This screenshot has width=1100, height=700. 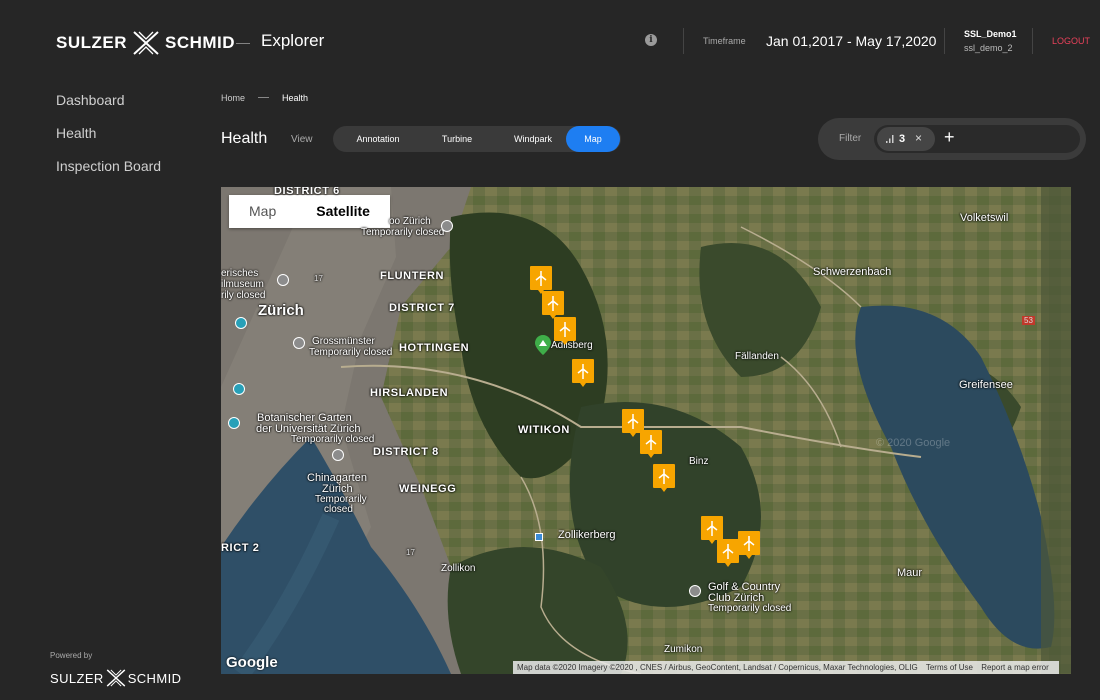 I want to click on map-label: Zollikon, so click(x=458, y=568).